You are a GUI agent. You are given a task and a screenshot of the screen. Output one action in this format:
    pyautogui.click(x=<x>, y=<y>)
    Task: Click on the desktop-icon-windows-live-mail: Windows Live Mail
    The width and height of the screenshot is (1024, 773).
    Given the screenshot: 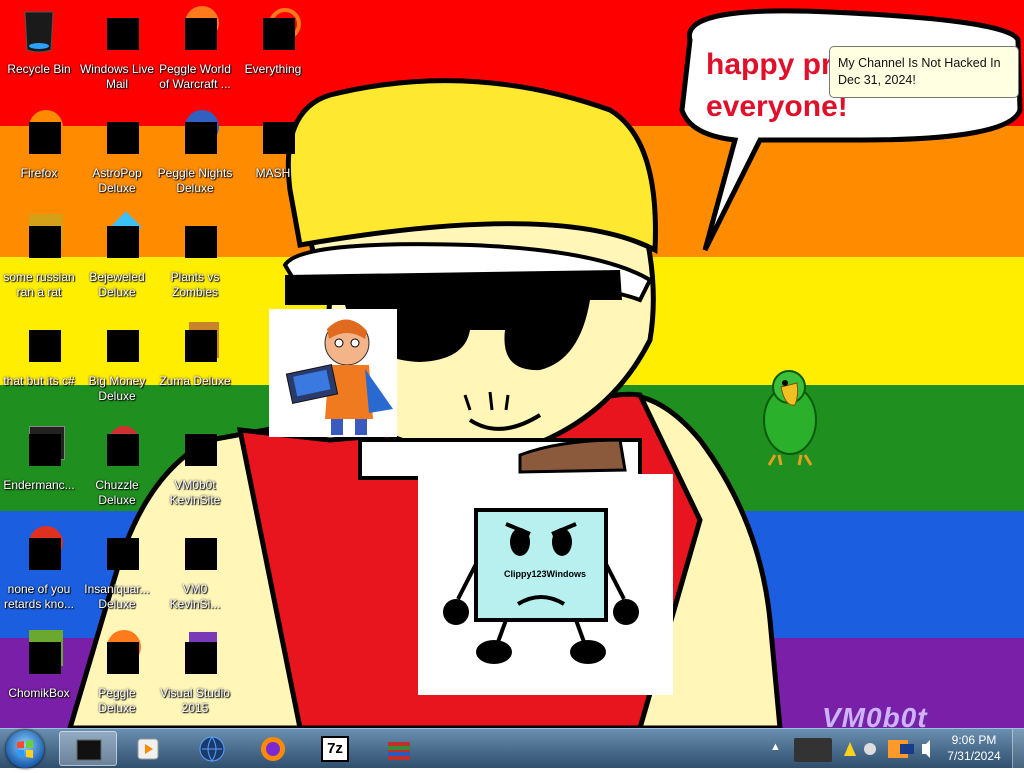 What is the action you would take?
    pyautogui.click(x=117, y=49)
    